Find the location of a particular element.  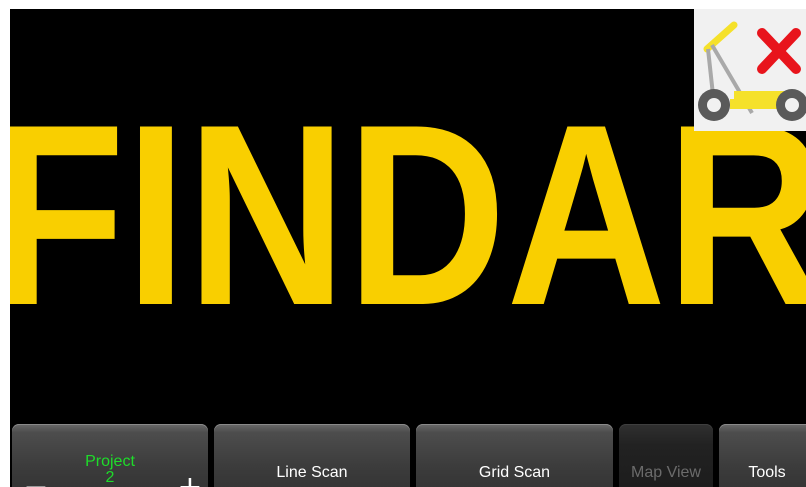

map-view-label: Map View is located at coordinates (666, 472).